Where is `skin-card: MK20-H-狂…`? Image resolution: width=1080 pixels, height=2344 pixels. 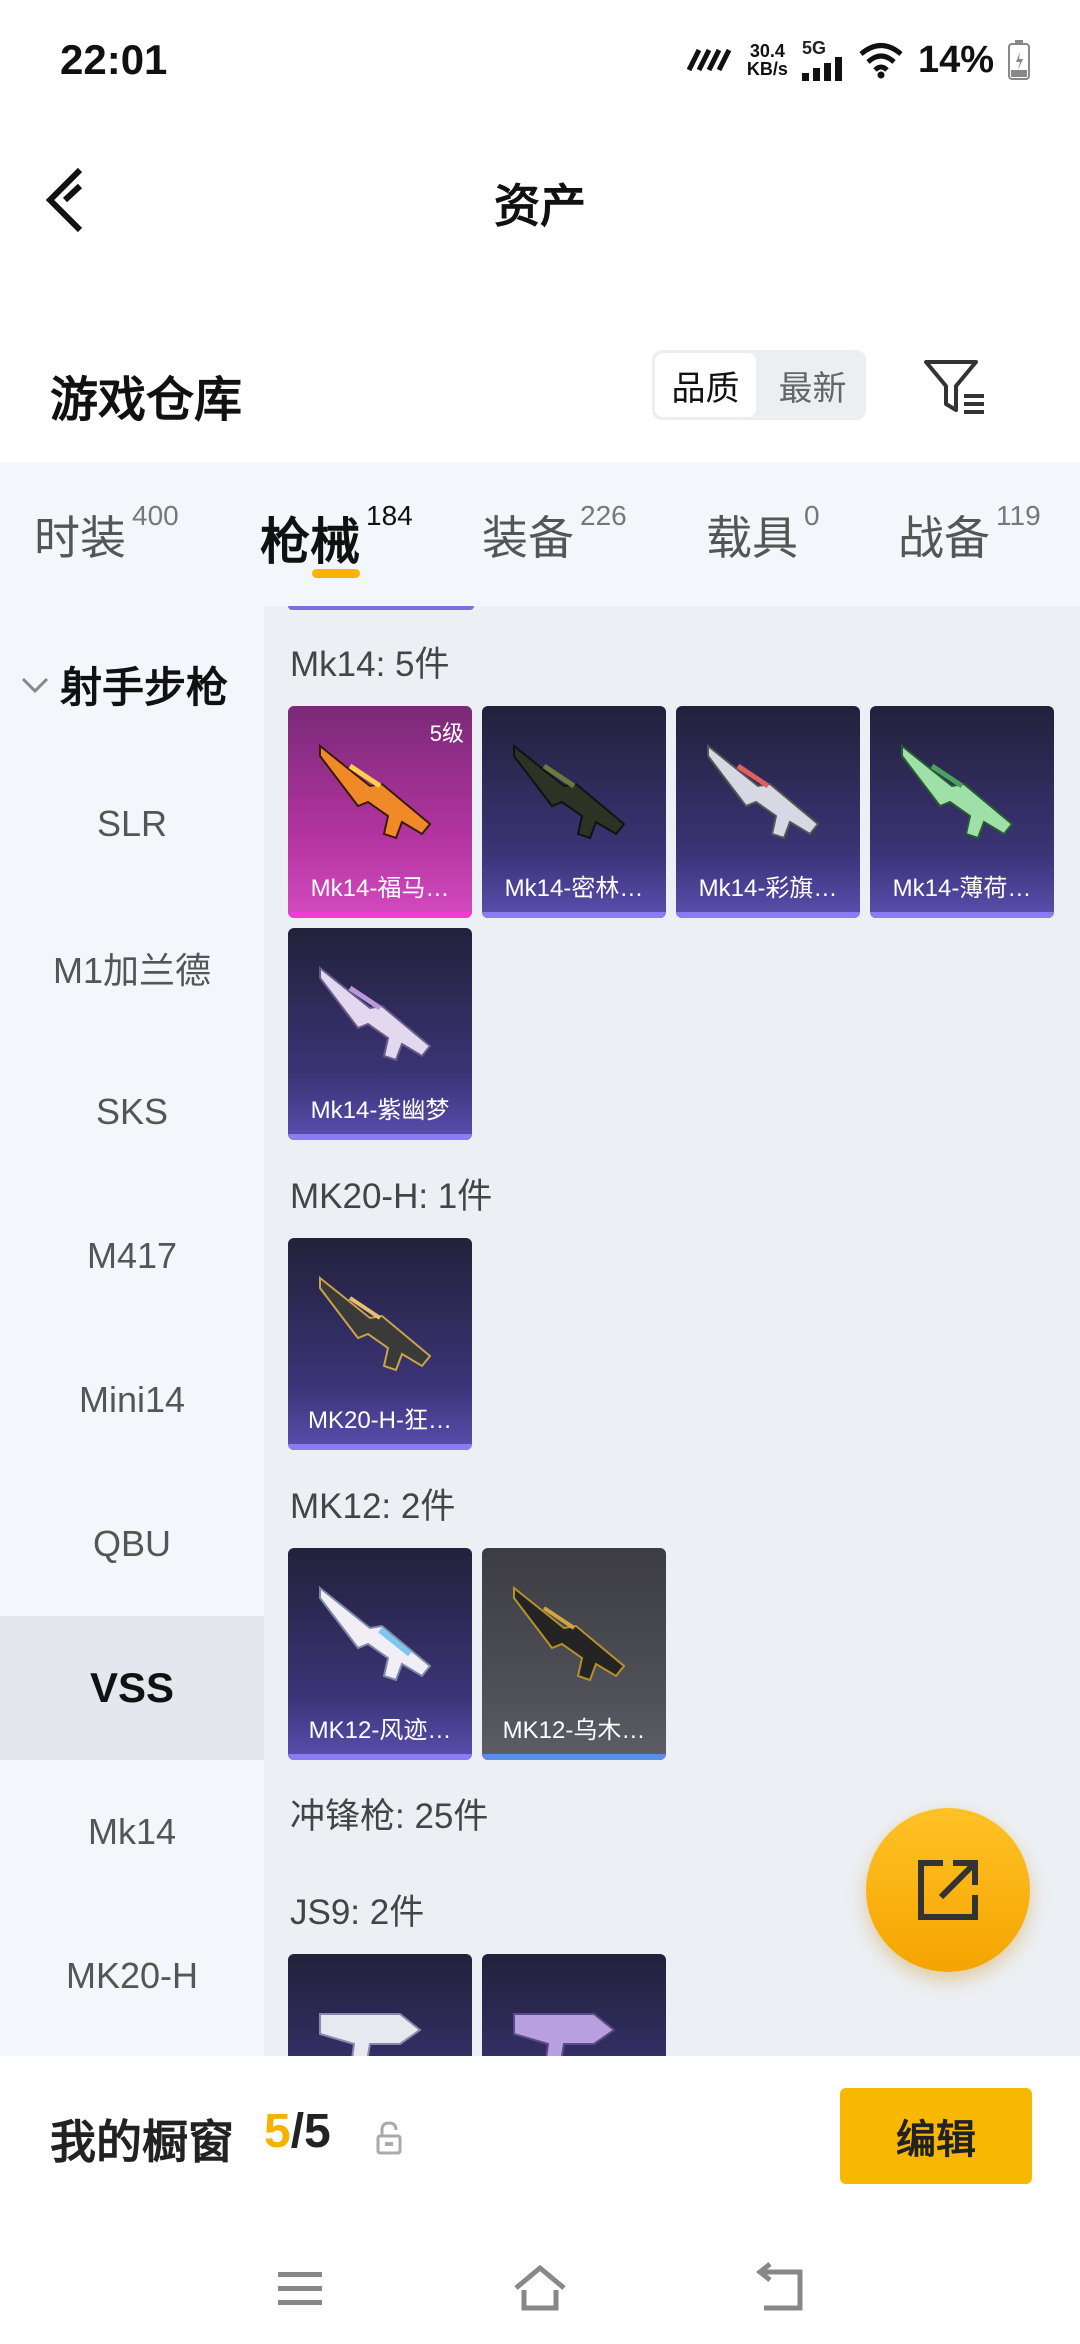 skin-card: MK20-H-狂… is located at coordinates (380, 1344).